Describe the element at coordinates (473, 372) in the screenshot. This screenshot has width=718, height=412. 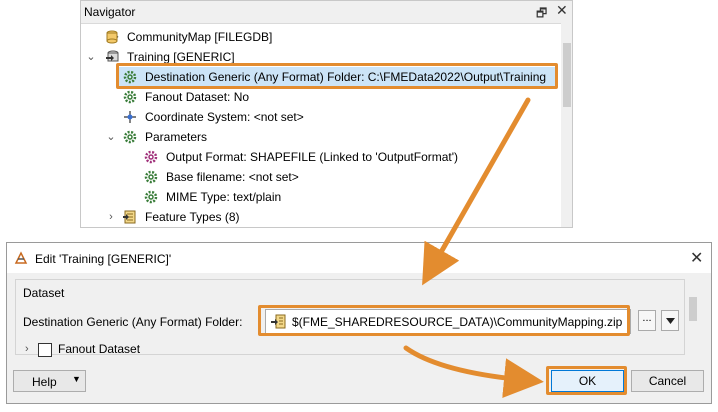
I see `arrow-to-ok` at that location.